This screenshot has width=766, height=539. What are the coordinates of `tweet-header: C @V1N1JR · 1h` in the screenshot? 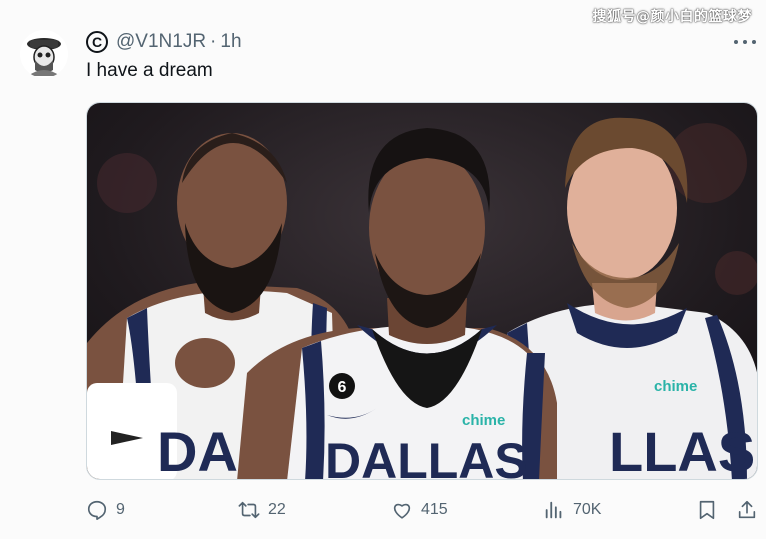 It's located at (164, 42).